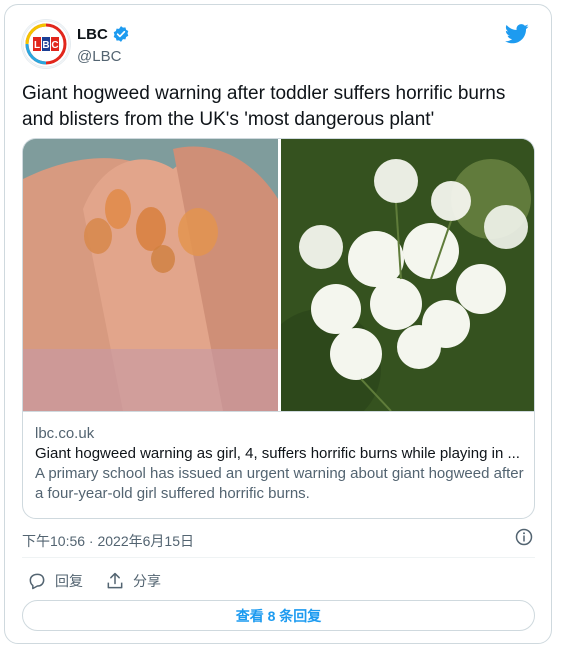 This screenshot has height=654, width=570. What do you see at coordinates (37, 45) in the screenshot?
I see `svg-text: L` at bounding box center [37, 45].